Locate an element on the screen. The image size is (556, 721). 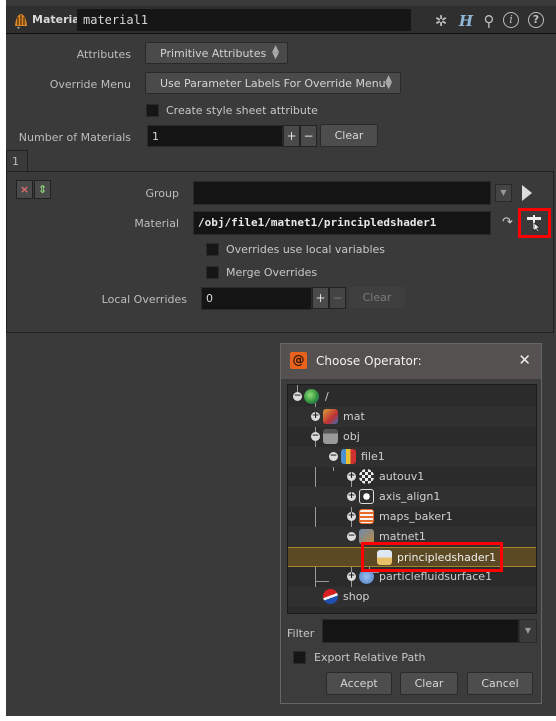
close-icon: ✕ is located at coordinates (524, 360).